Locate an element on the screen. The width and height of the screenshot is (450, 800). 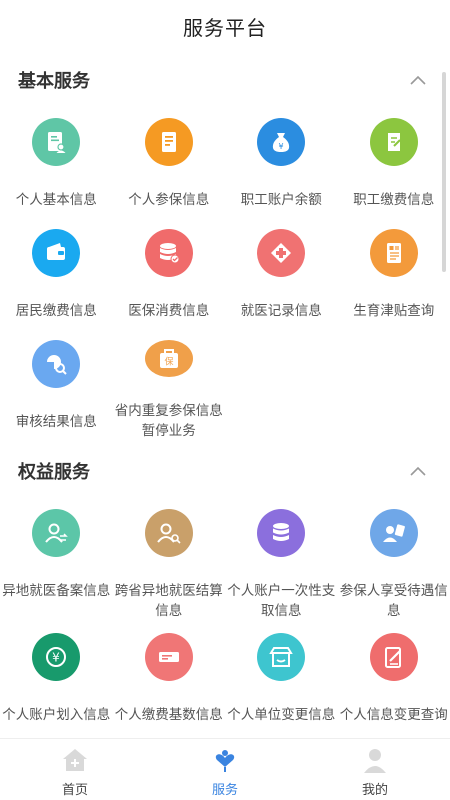
audit-search-icon is located at coordinates (56, 364).